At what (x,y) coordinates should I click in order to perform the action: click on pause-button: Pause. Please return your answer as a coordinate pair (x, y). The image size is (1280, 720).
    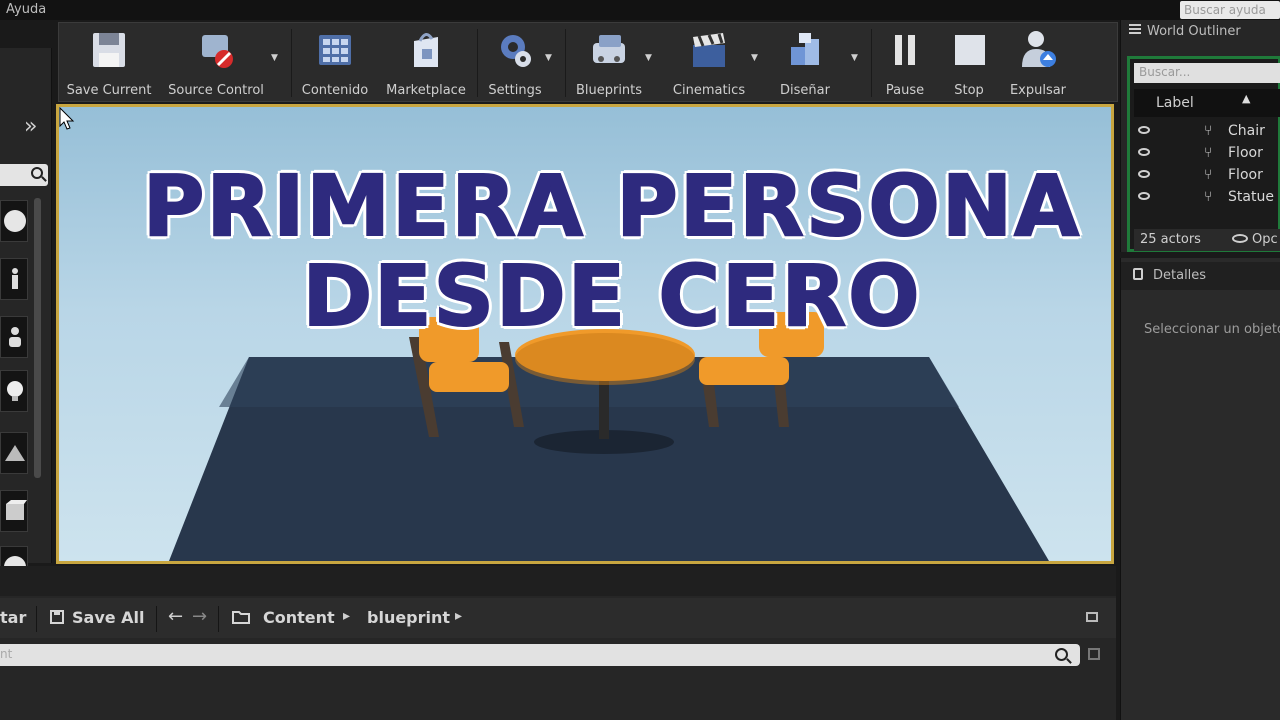
    Looking at the image, I should click on (905, 63).